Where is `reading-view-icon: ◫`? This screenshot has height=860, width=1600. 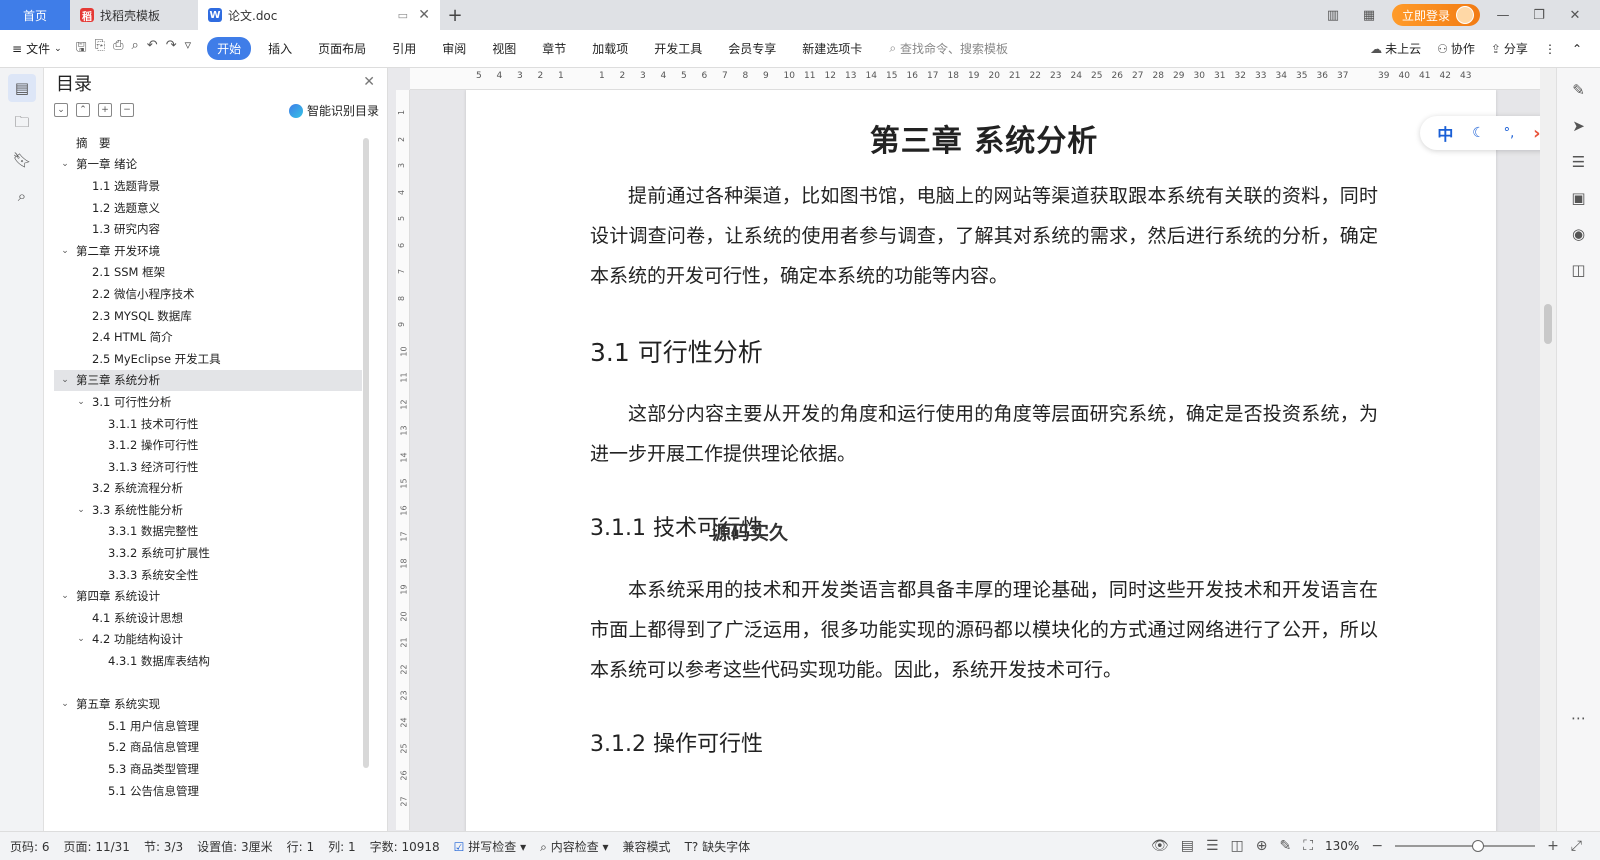 reading-view-icon: ◫ is located at coordinates (1237, 846).